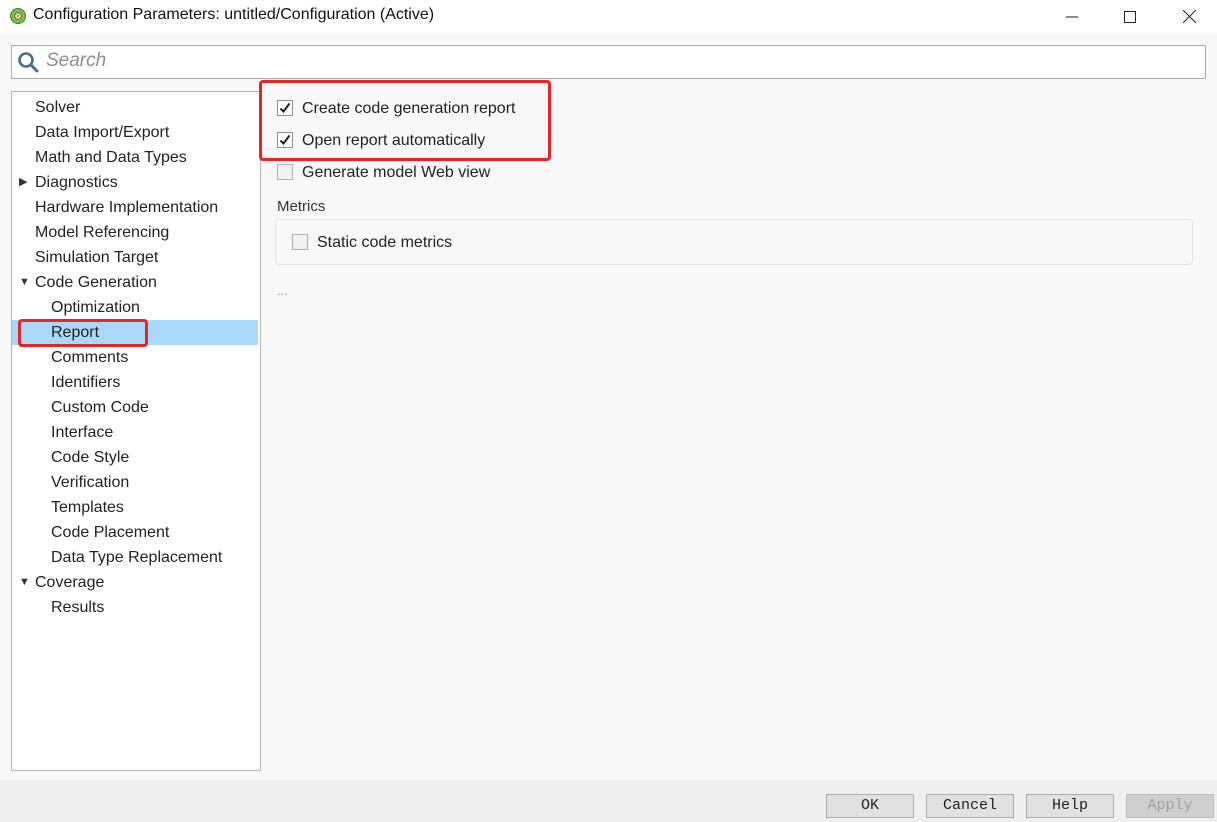 This screenshot has height=822, width=1217. Describe the element at coordinates (78, 607) in the screenshot. I see `tree-item-label: Results` at that location.